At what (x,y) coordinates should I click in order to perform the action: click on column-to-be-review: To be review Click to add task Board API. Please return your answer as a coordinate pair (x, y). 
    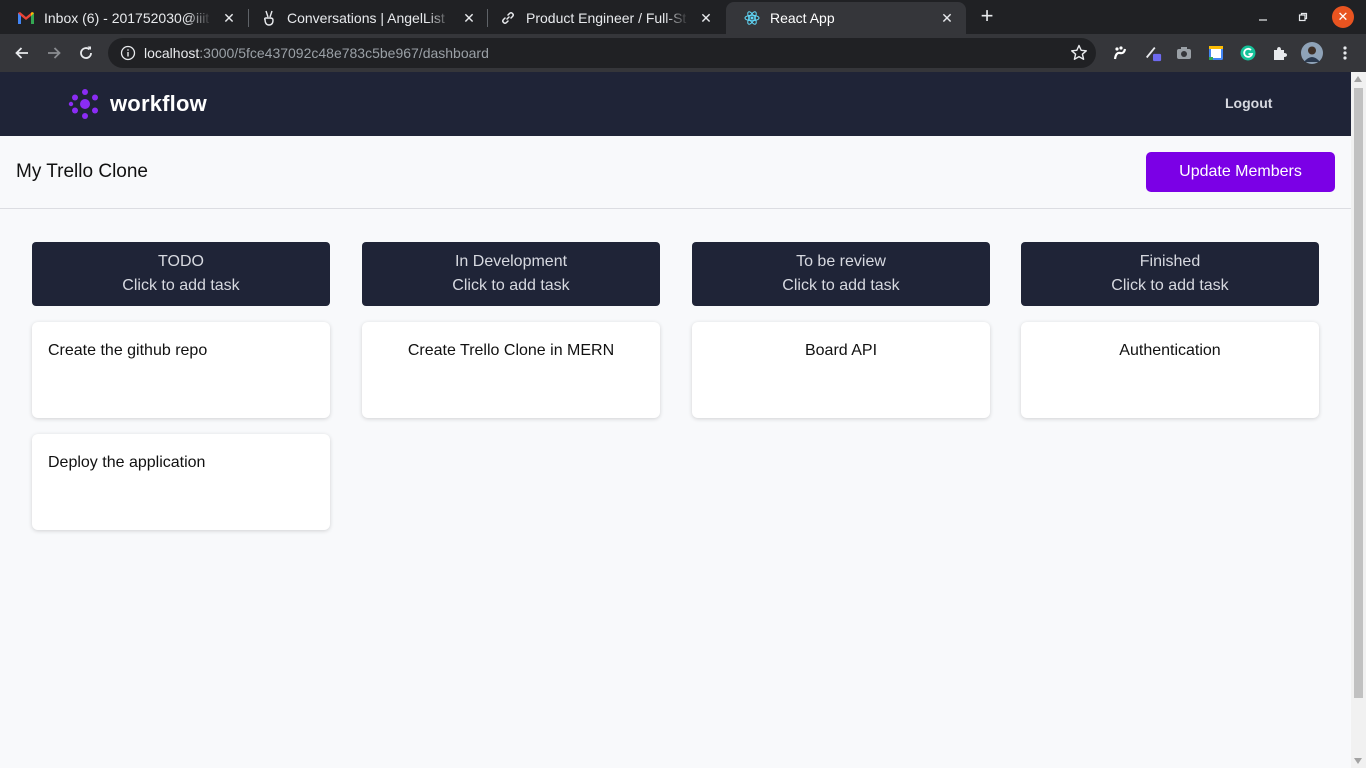
    Looking at the image, I should click on (841, 330).